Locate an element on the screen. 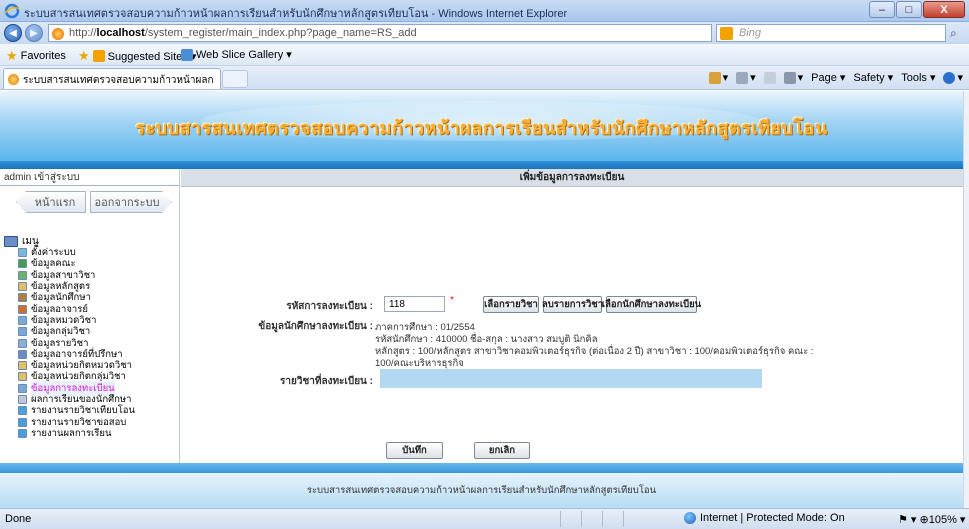 This screenshot has height=529, width=969. help-menu: ▾ is located at coordinates (953, 77).